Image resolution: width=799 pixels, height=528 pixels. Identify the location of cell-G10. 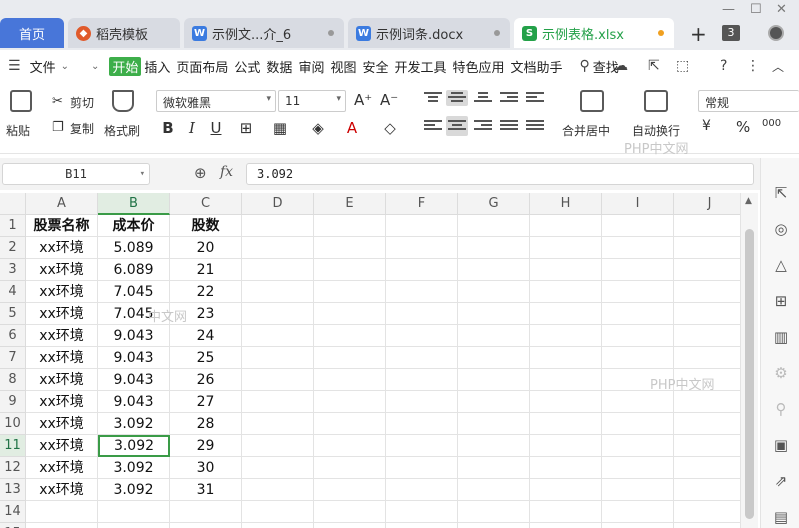
(494, 424).